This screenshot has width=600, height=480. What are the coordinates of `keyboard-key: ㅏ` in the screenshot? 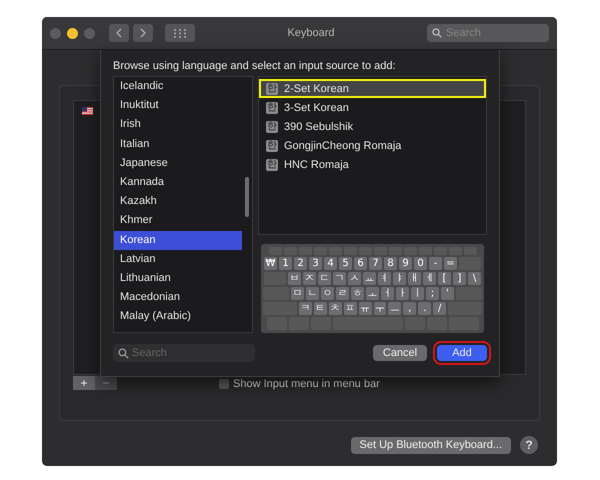 It's located at (402, 293).